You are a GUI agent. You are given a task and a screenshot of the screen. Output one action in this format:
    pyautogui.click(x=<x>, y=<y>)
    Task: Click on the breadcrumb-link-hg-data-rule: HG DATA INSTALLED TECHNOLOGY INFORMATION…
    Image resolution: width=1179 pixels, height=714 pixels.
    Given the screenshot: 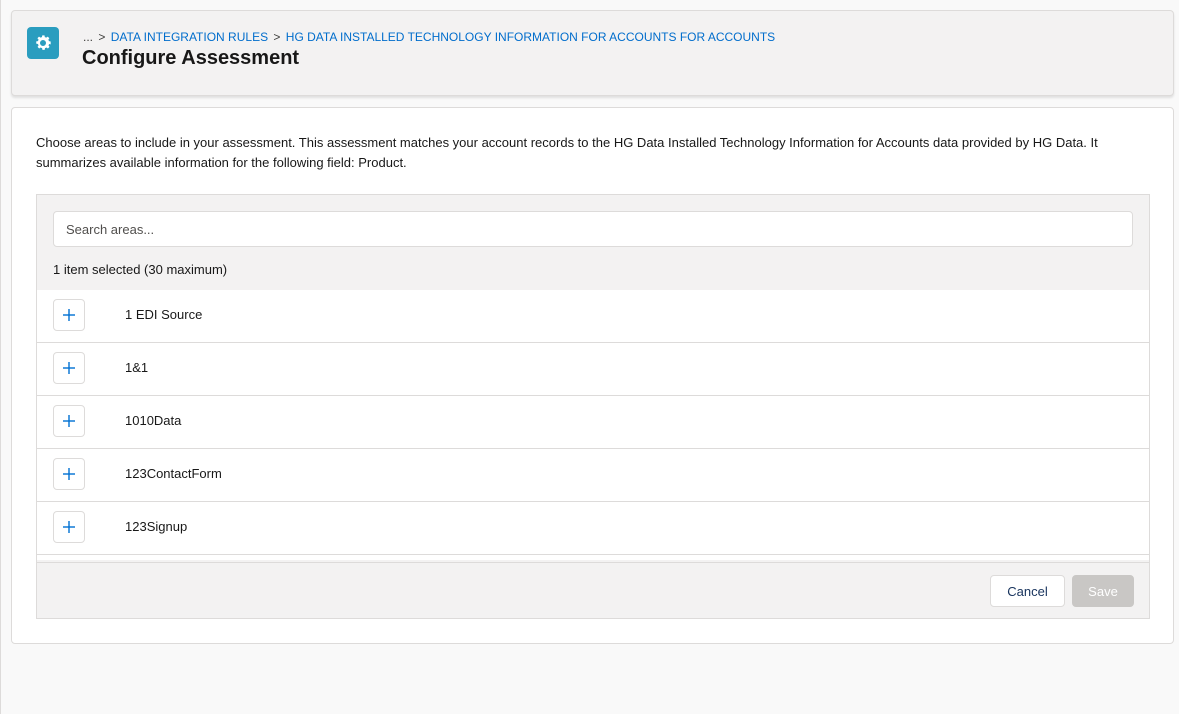 What is the action you would take?
    pyautogui.click(x=530, y=37)
    